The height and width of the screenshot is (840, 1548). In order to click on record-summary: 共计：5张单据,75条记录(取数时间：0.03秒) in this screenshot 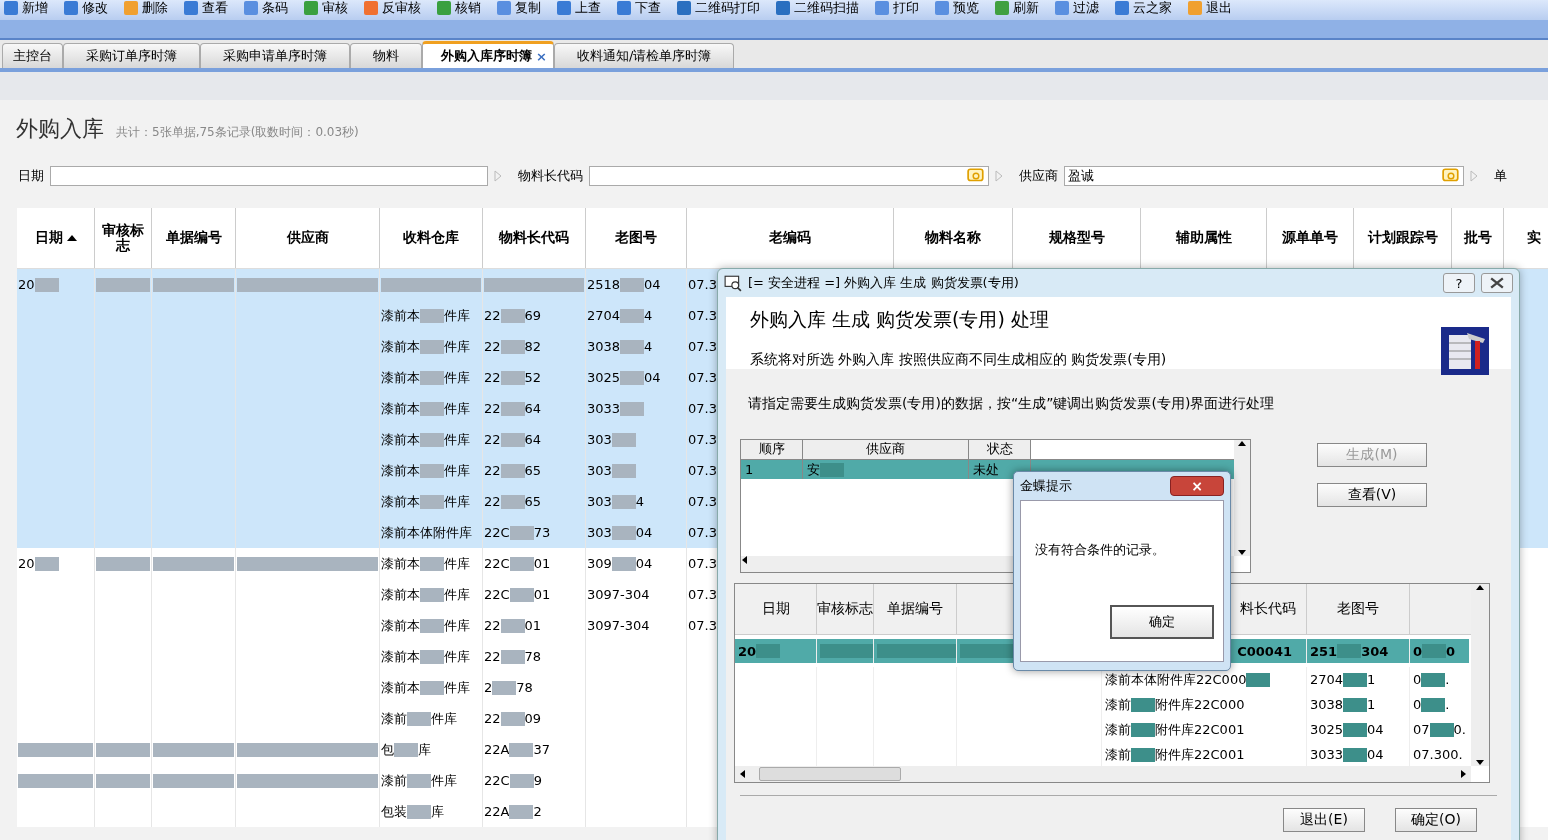, I will do `click(237, 132)`.